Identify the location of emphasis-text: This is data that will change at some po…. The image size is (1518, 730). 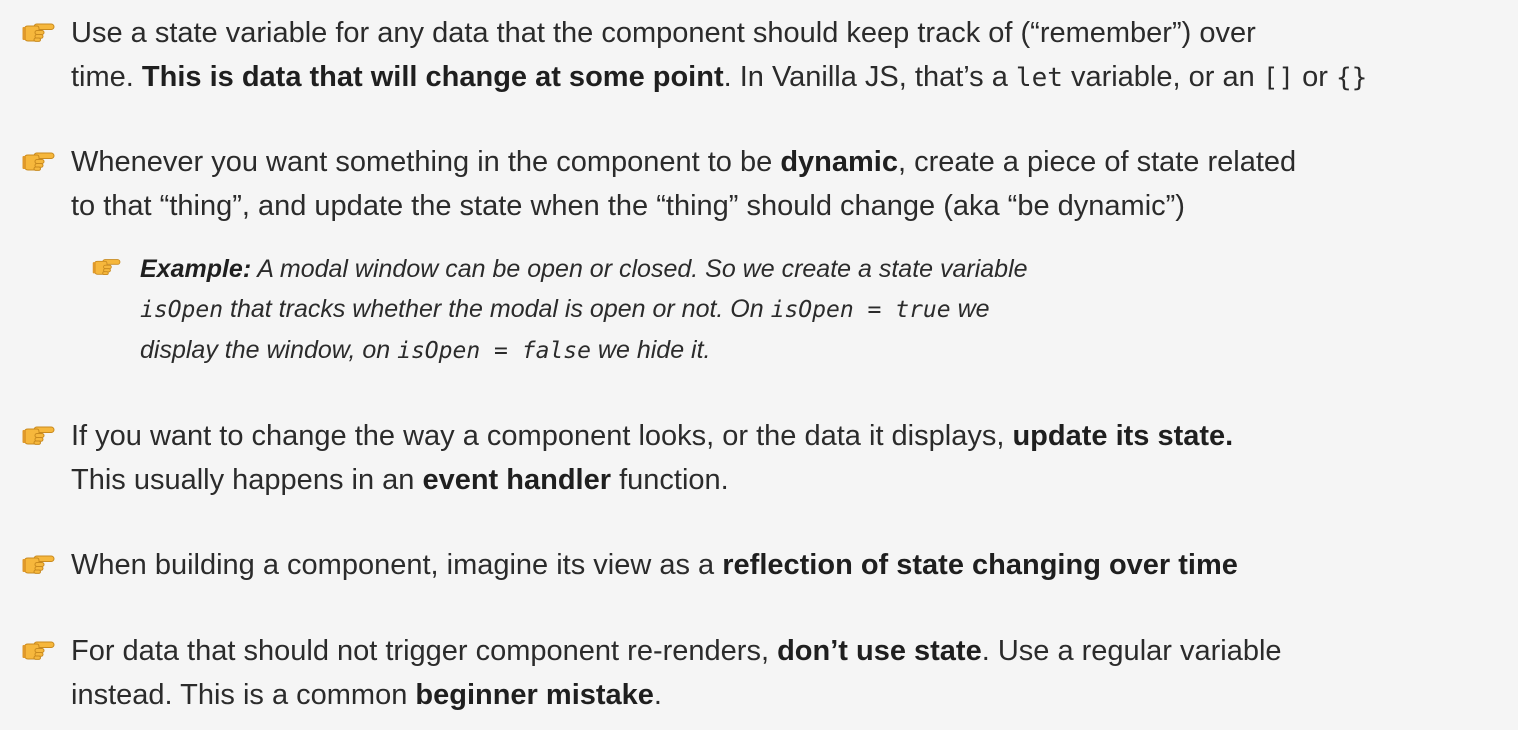
(432, 77).